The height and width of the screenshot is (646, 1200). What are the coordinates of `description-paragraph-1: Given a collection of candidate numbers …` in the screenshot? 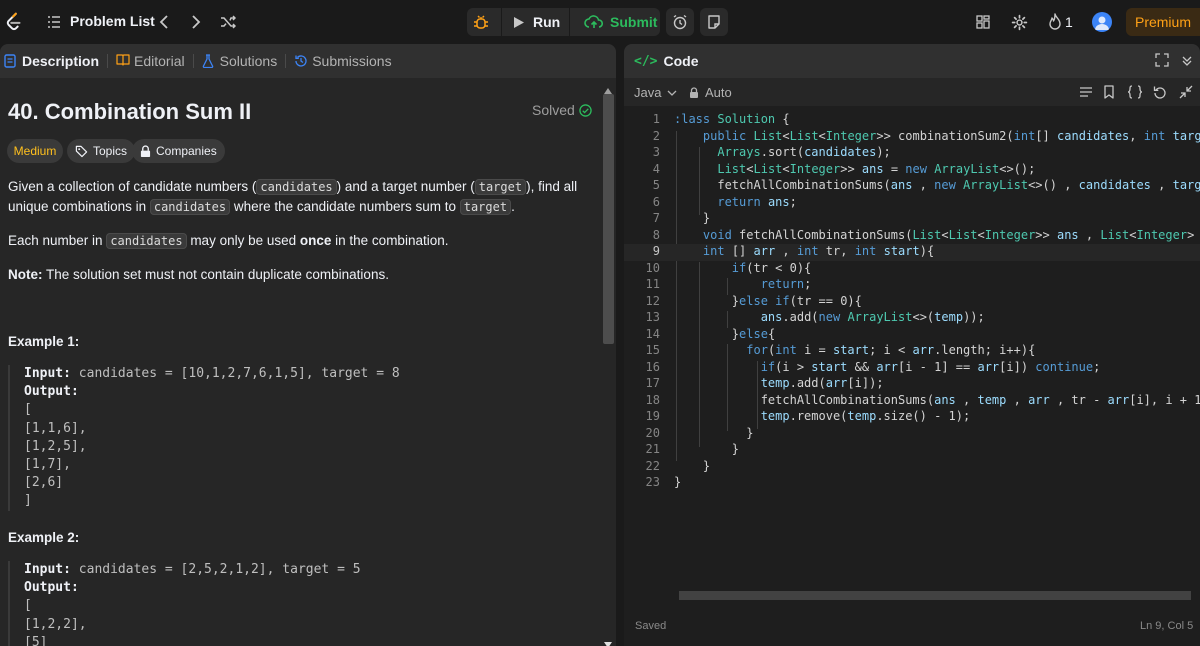 It's located at (293, 197).